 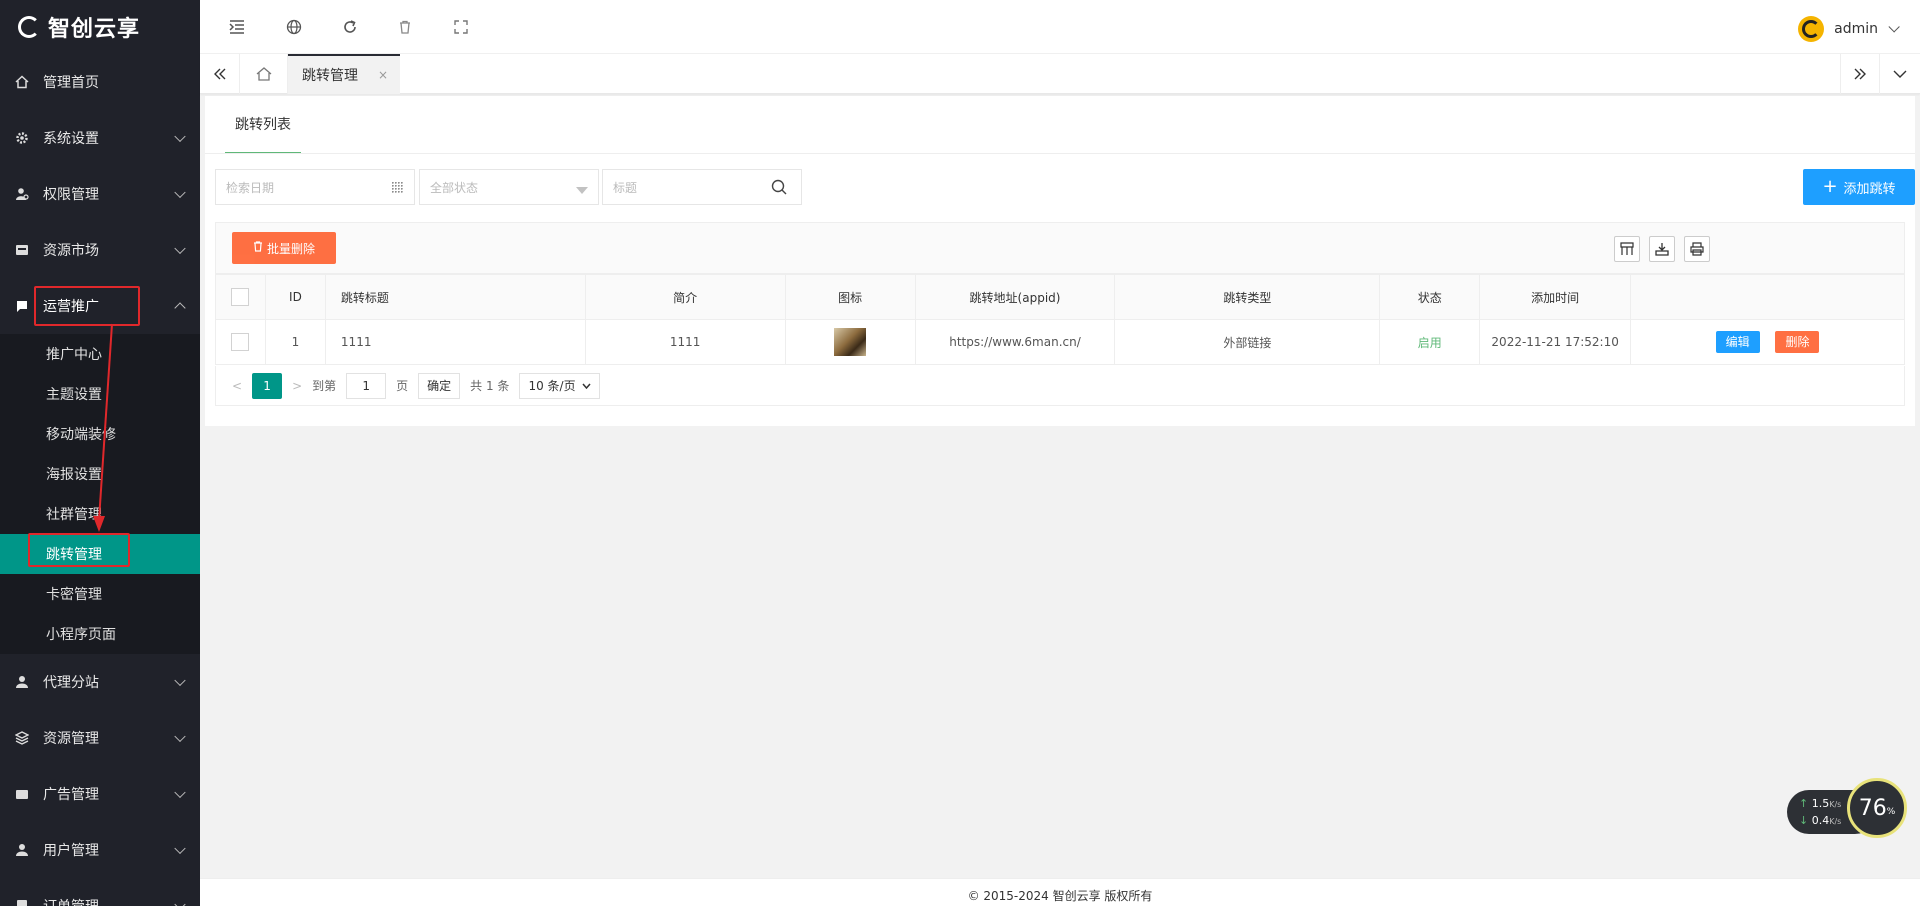 I want to click on footer: © 2015-2024 智创云享 版权所有, so click(x=1060, y=892).